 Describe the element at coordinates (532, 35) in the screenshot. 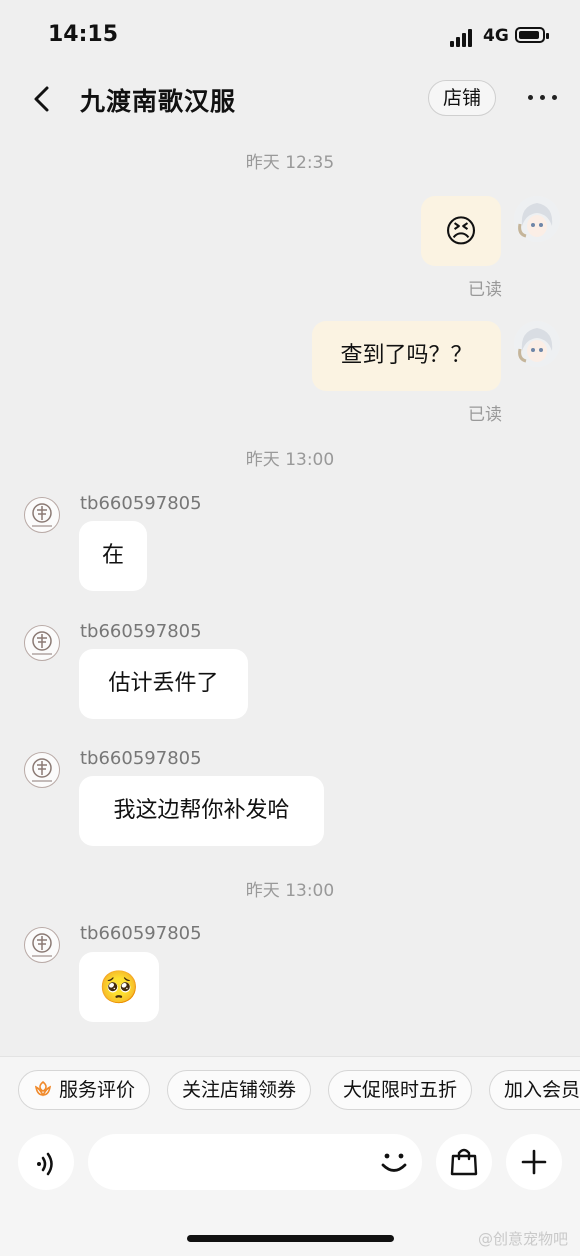

I see `battery-icon` at that location.